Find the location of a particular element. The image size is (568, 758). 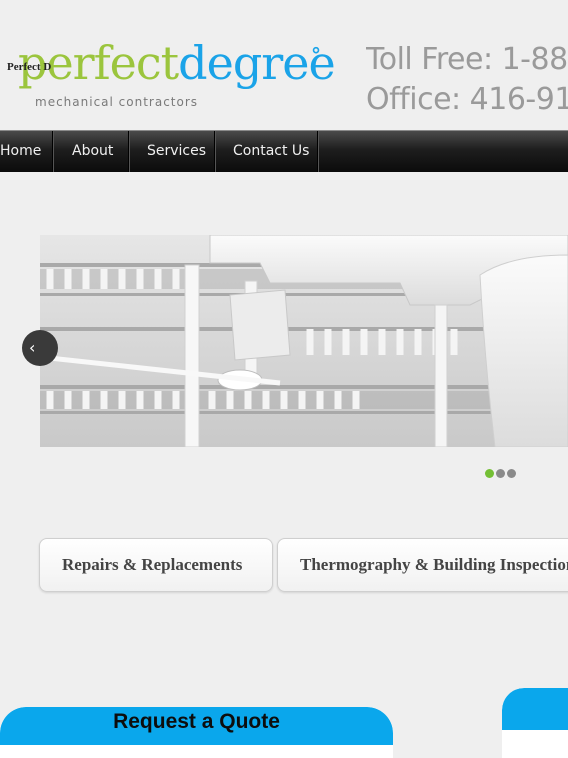

office-number: Office: 416-916 is located at coordinates (467, 100).